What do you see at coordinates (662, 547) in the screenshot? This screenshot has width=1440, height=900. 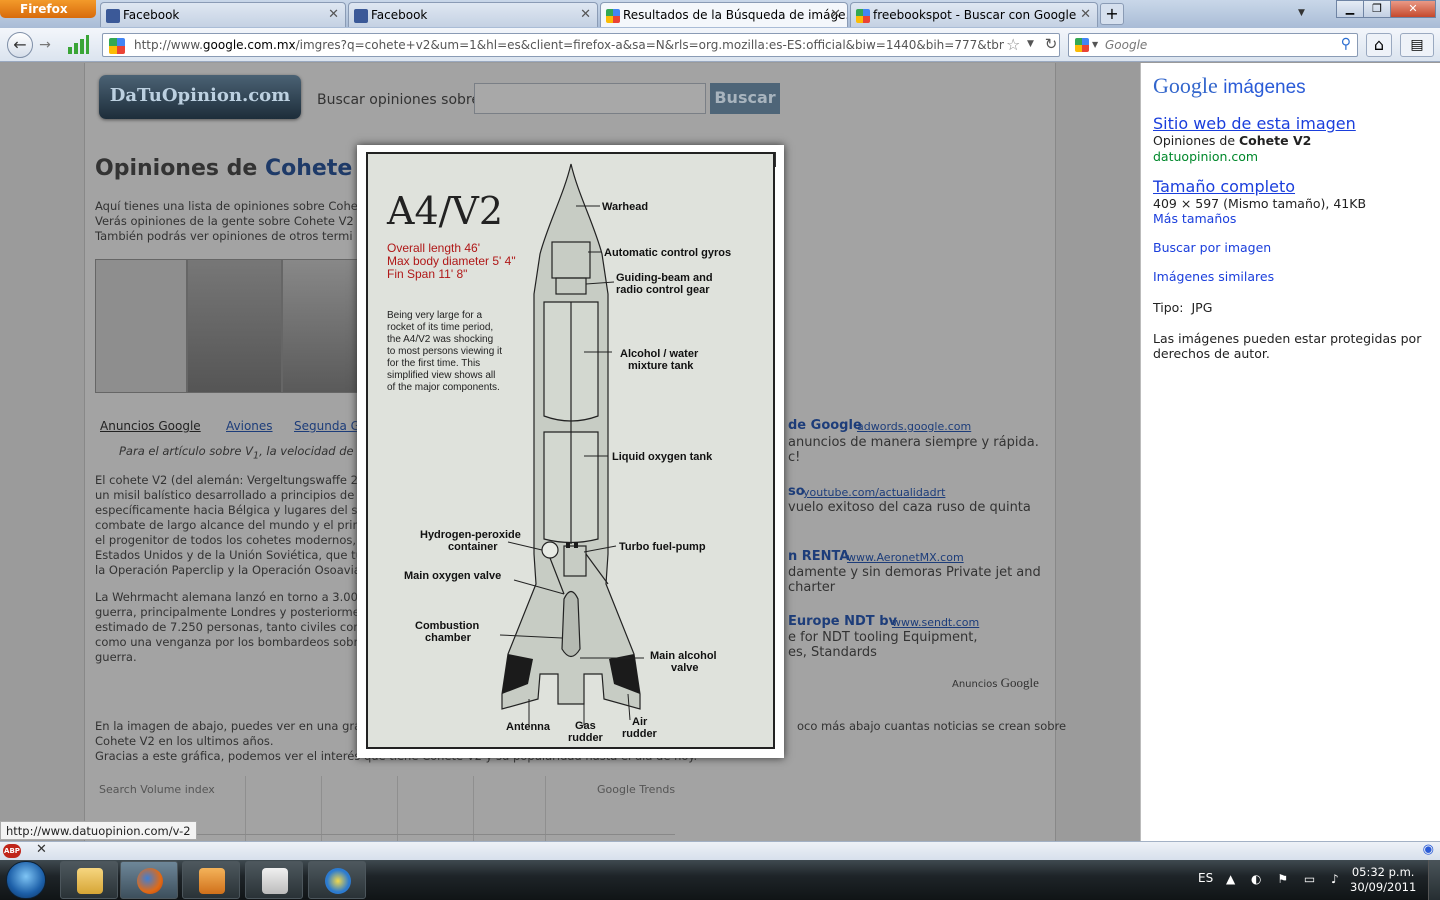 I see `label-turbo: Turbo fuel-pump` at bounding box center [662, 547].